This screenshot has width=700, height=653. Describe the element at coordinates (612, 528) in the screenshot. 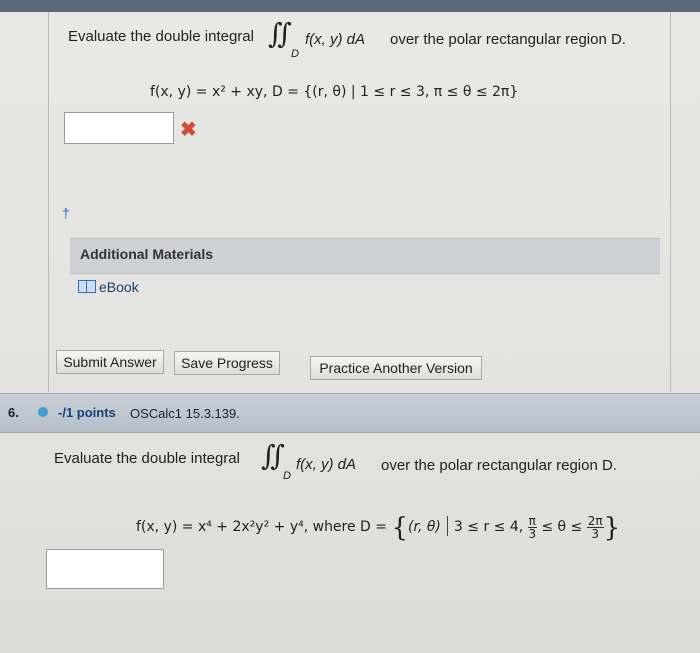

I see `q6-brace-close: }` at that location.